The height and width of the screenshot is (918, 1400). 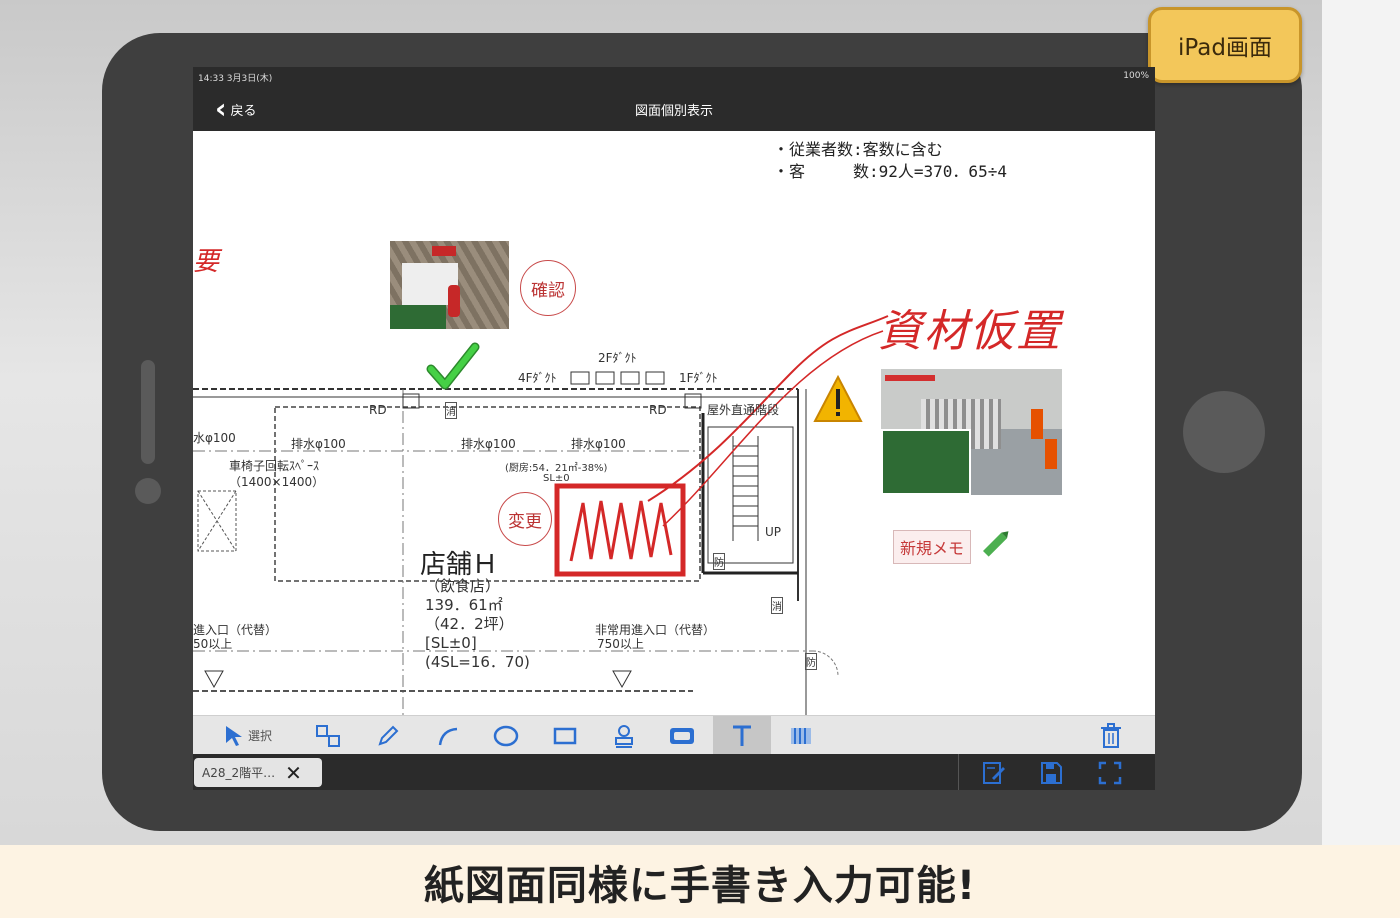 I want to click on stairs-label: 屋外直通階段, so click(x=743, y=410).